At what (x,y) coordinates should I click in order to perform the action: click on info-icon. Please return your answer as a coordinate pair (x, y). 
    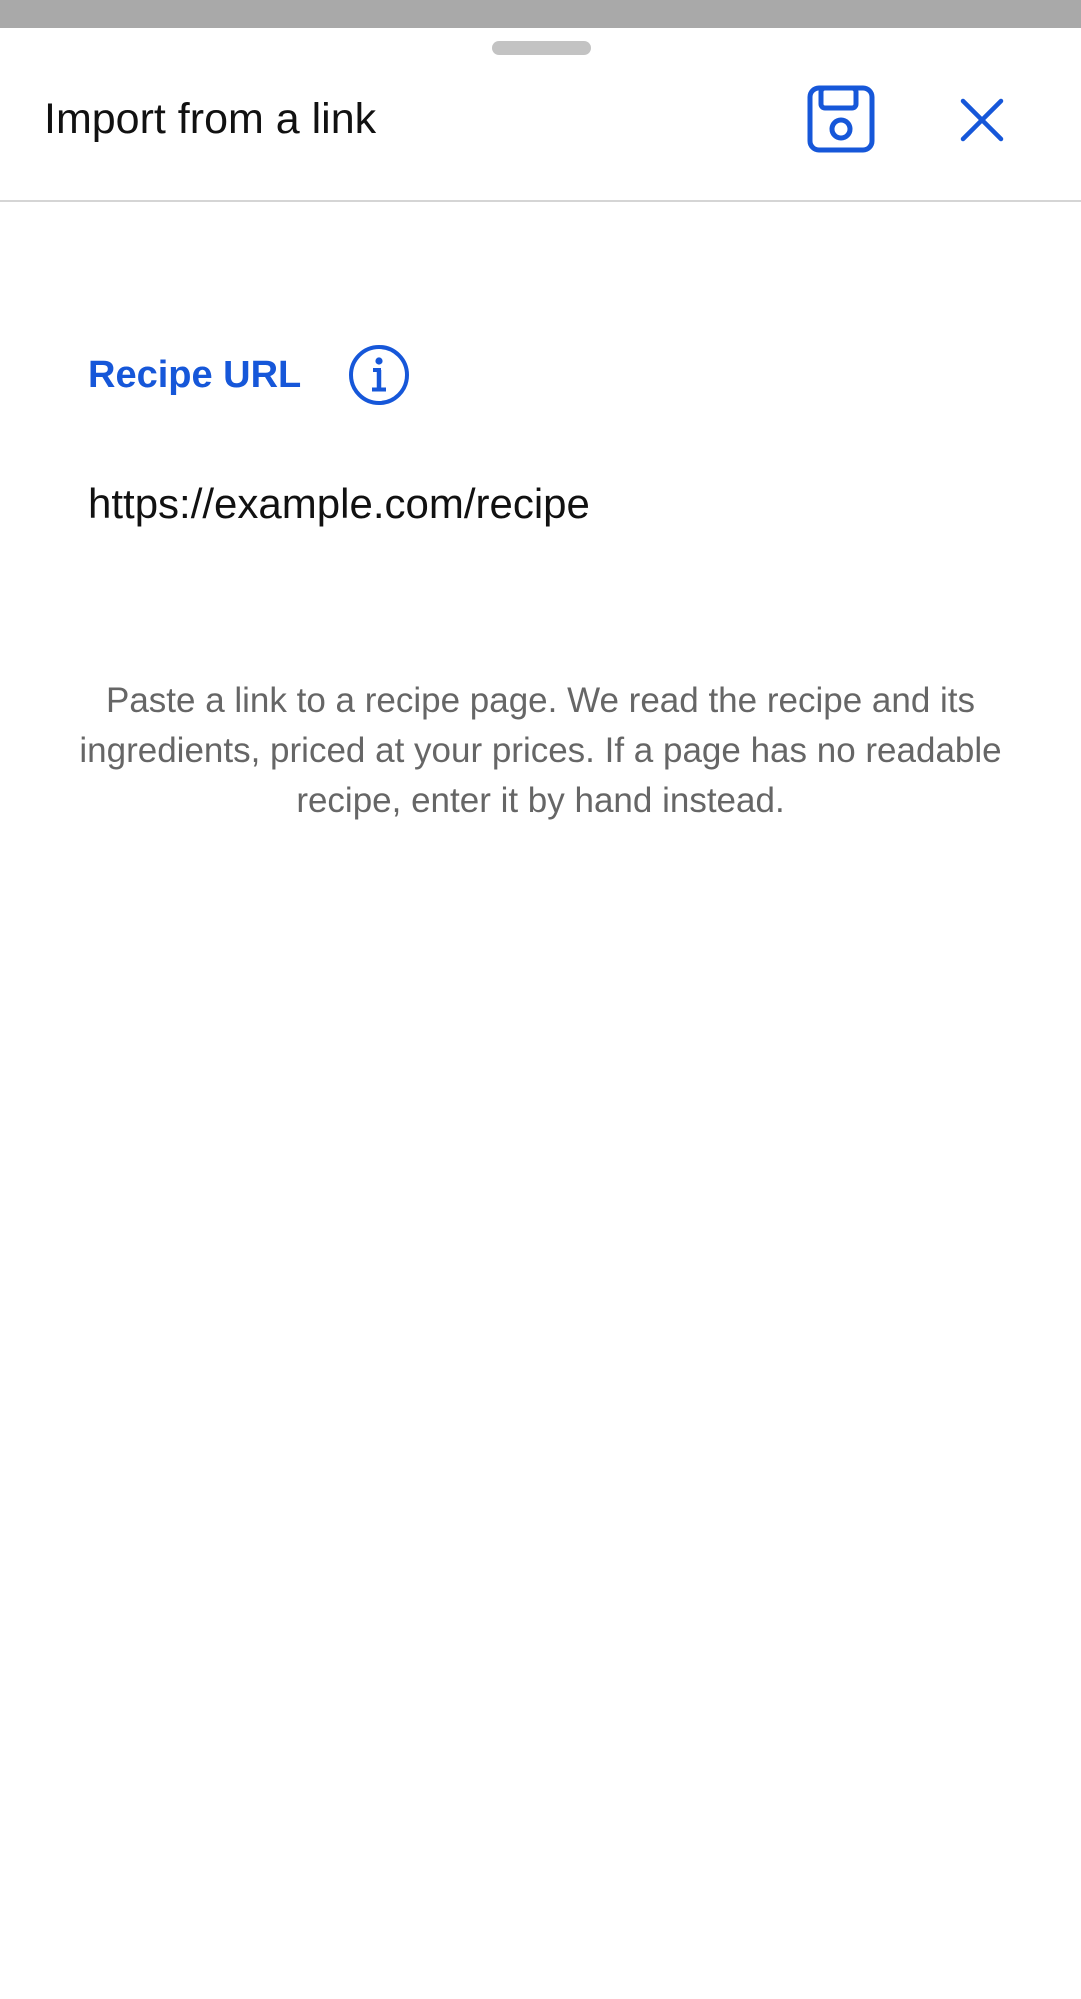
    Looking at the image, I should click on (379, 375).